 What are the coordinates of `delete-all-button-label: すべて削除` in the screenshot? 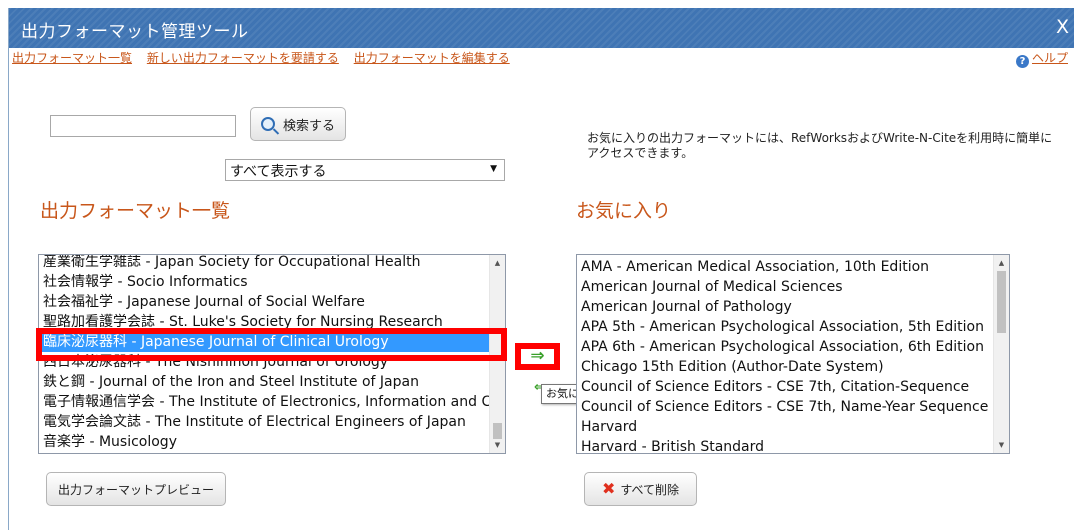 It's located at (650, 489).